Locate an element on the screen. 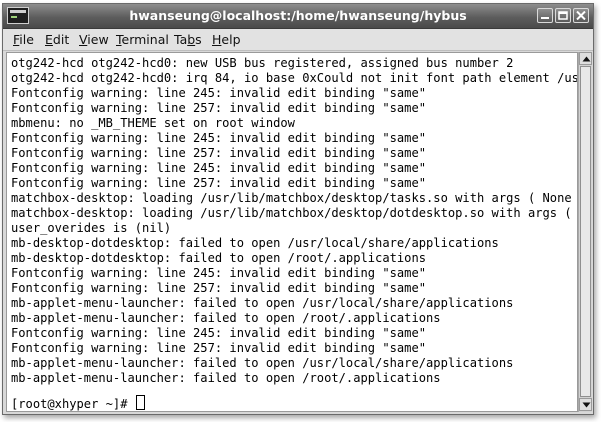  close-icon is located at coordinates (581, 15).